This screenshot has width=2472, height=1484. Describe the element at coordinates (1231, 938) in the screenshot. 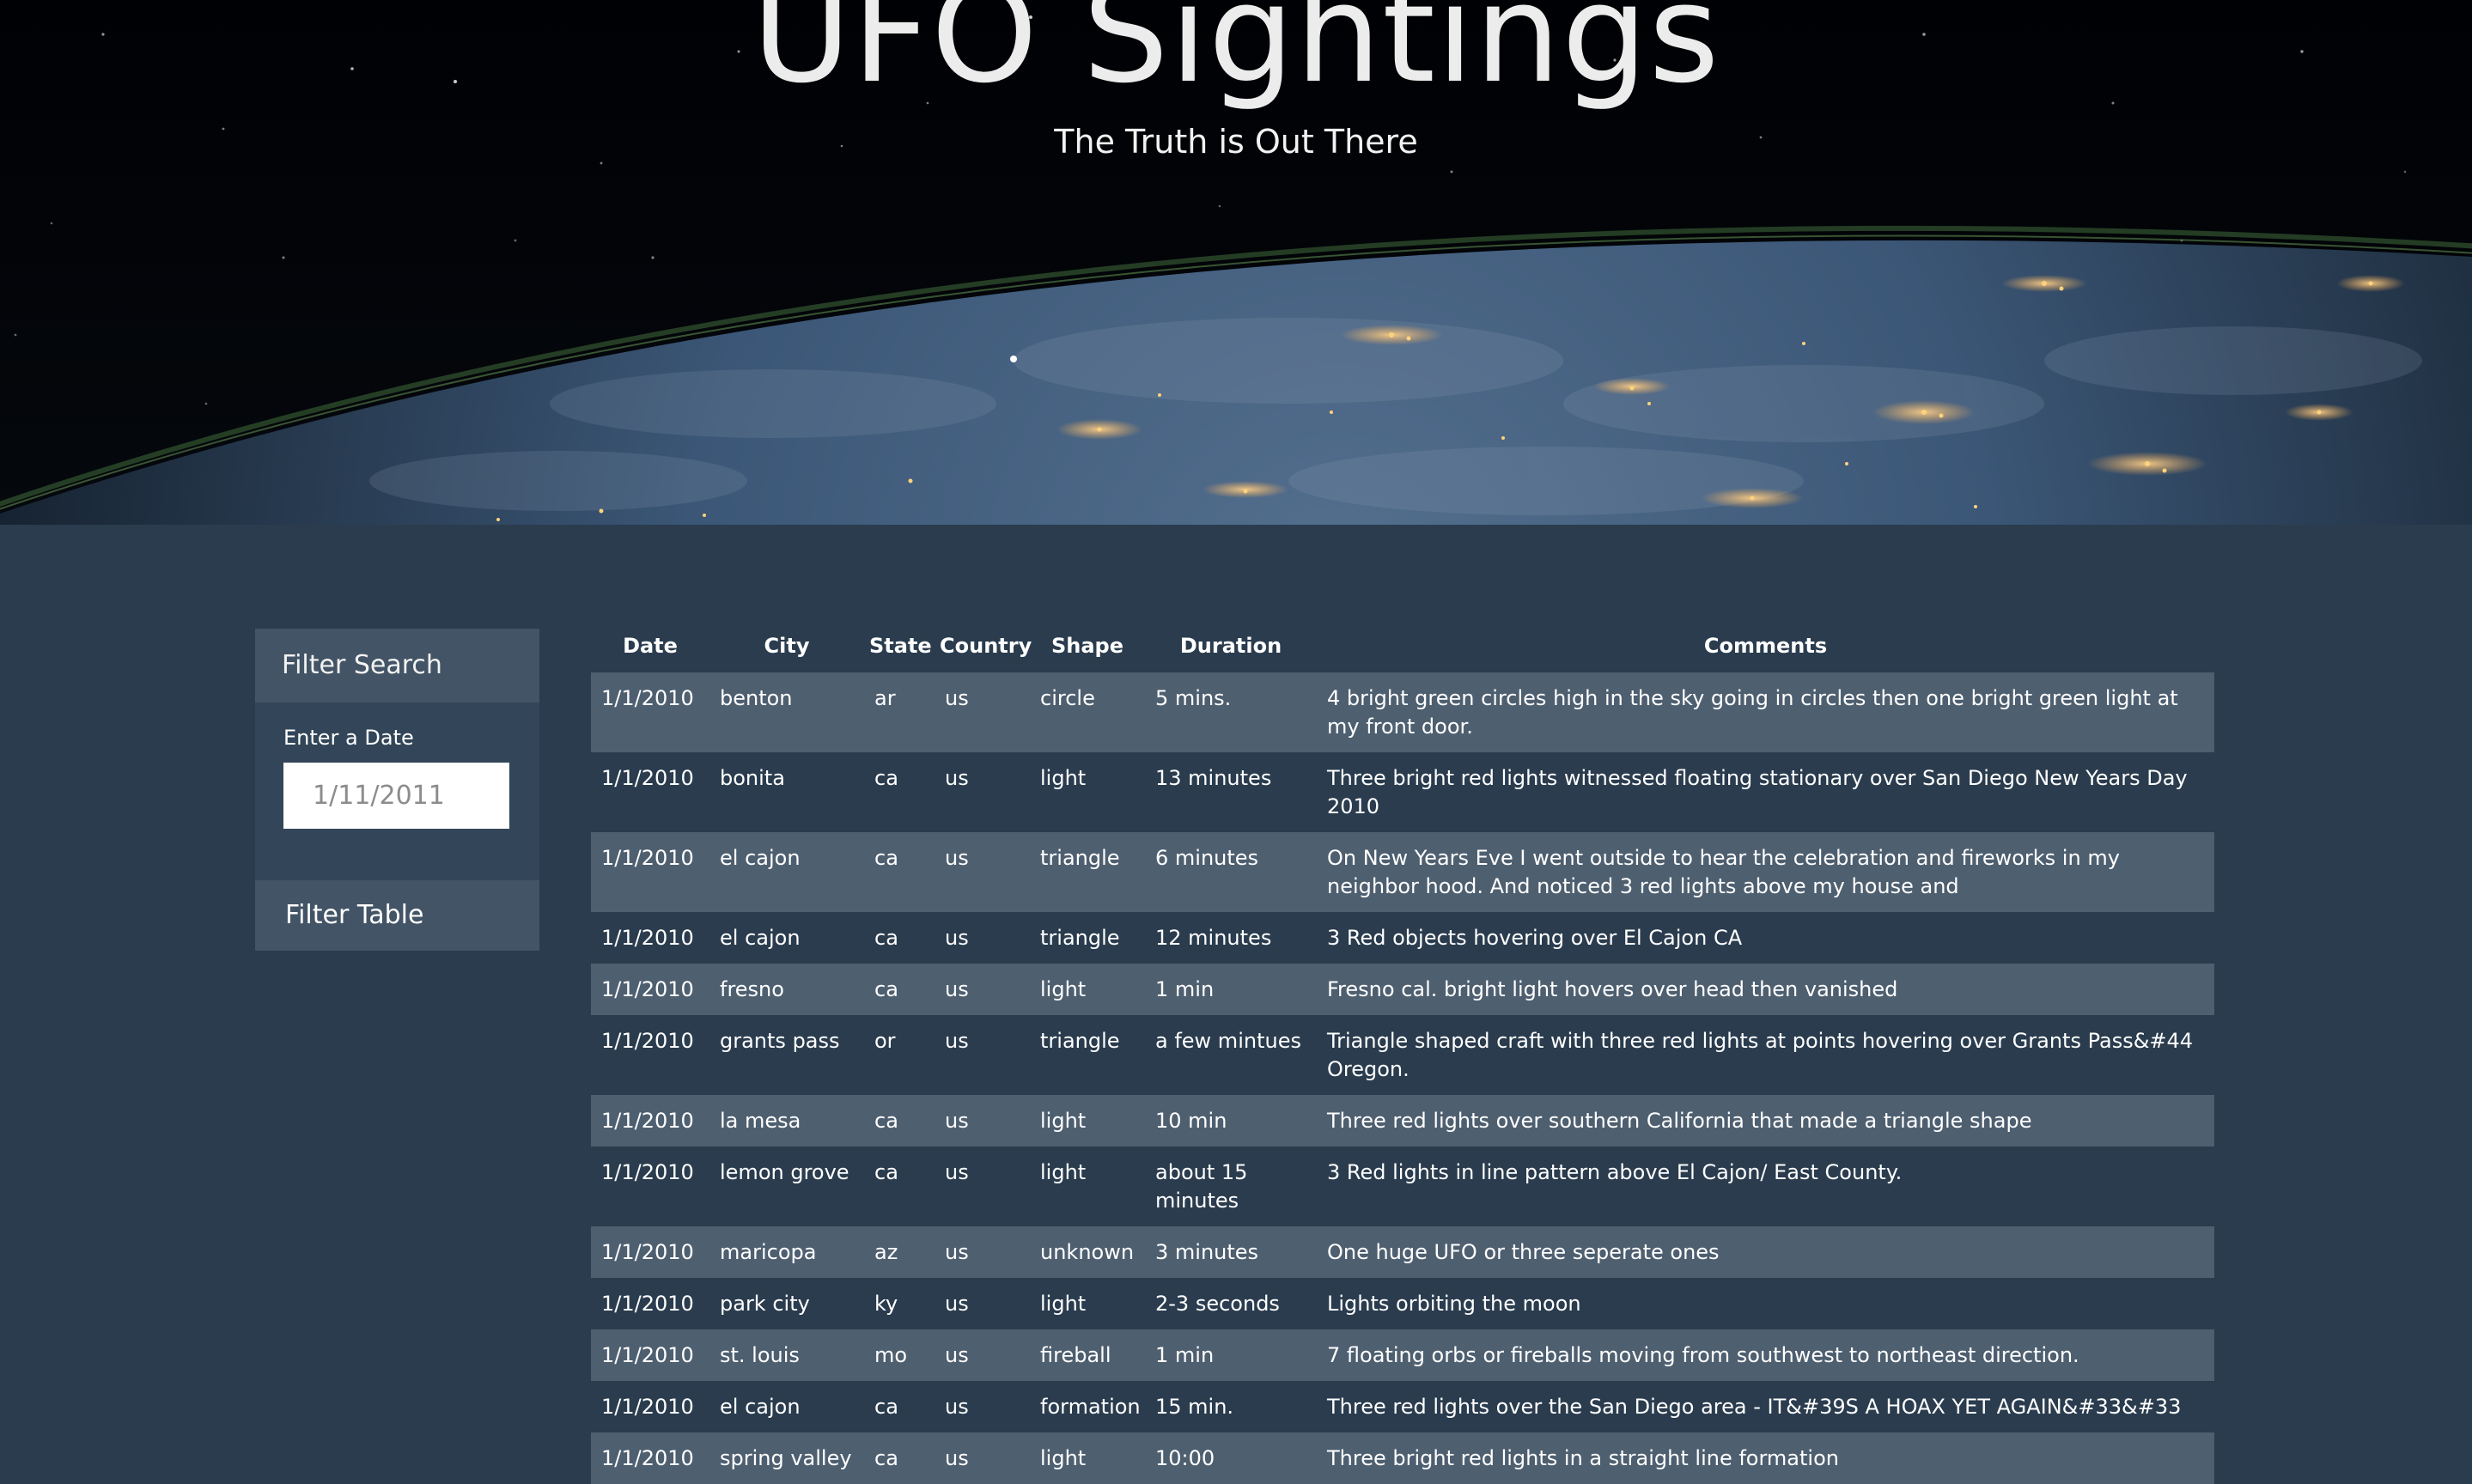

I see `cell-duration: 12 minutes` at that location.